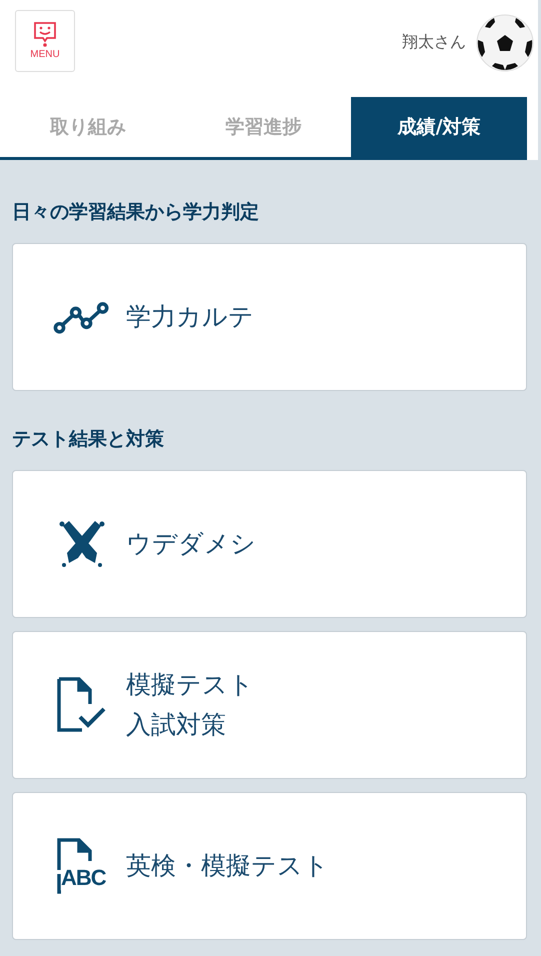  What do you see at coordinates (269, 544) in the screenshot?
I see `menu-card: ウデダメシ` at bounding box center [269, 544].